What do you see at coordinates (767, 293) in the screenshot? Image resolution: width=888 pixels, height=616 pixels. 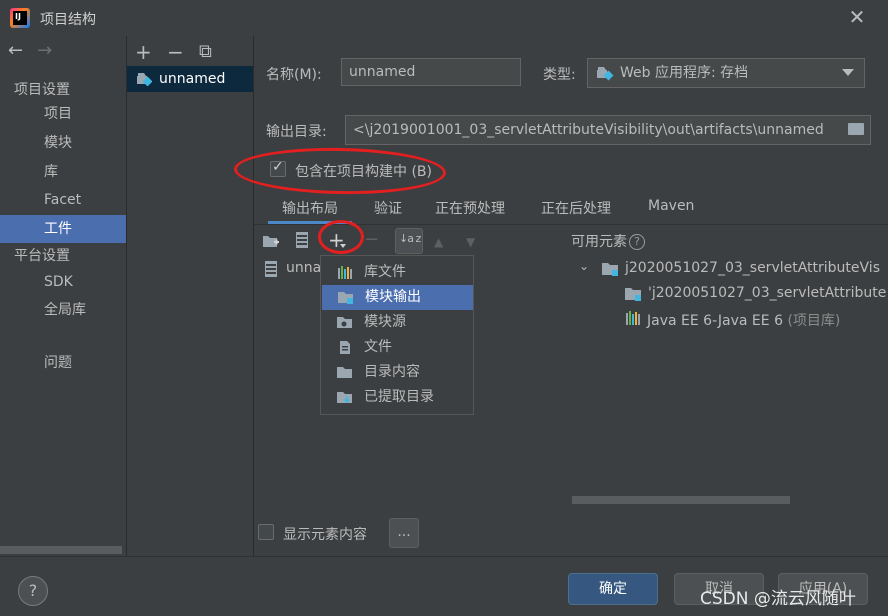 I see `available-module-output-item: 'j2020051027_03_servletAttribute` at bounding box center [767, 293].